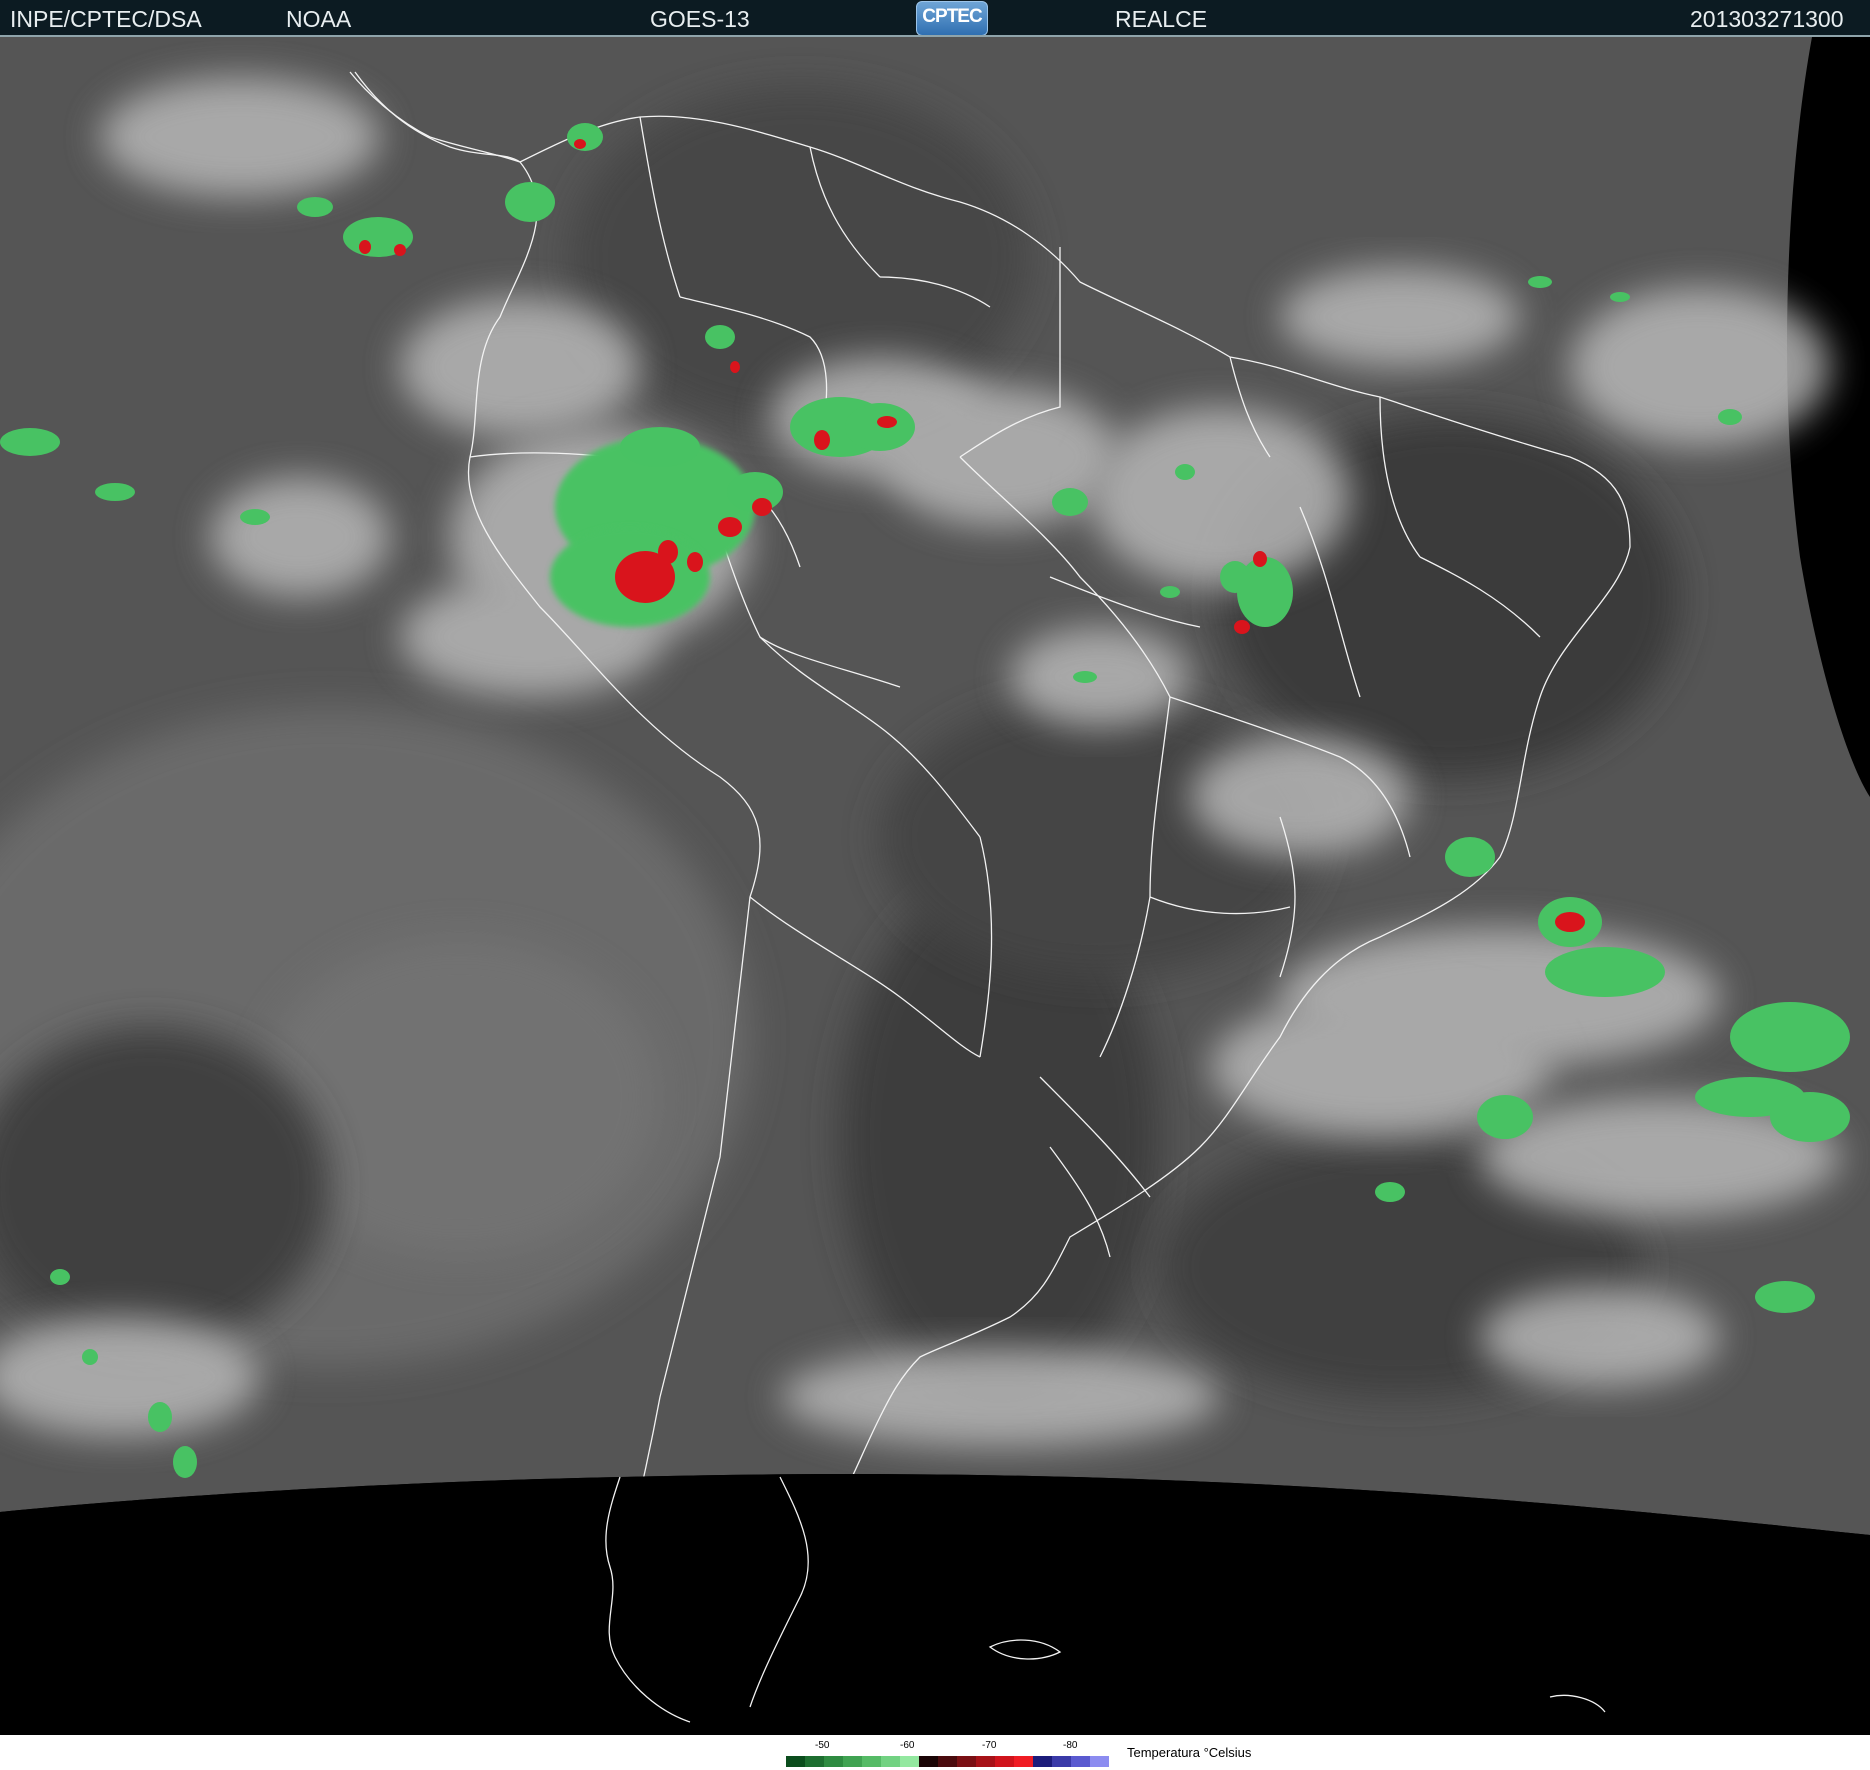 This screenshot has width=1870, height=1770. What do you see at coordinates (1070, 1745) in the screenshot?
I see `tick-label: -80` at bounding box center [1070, 1745].